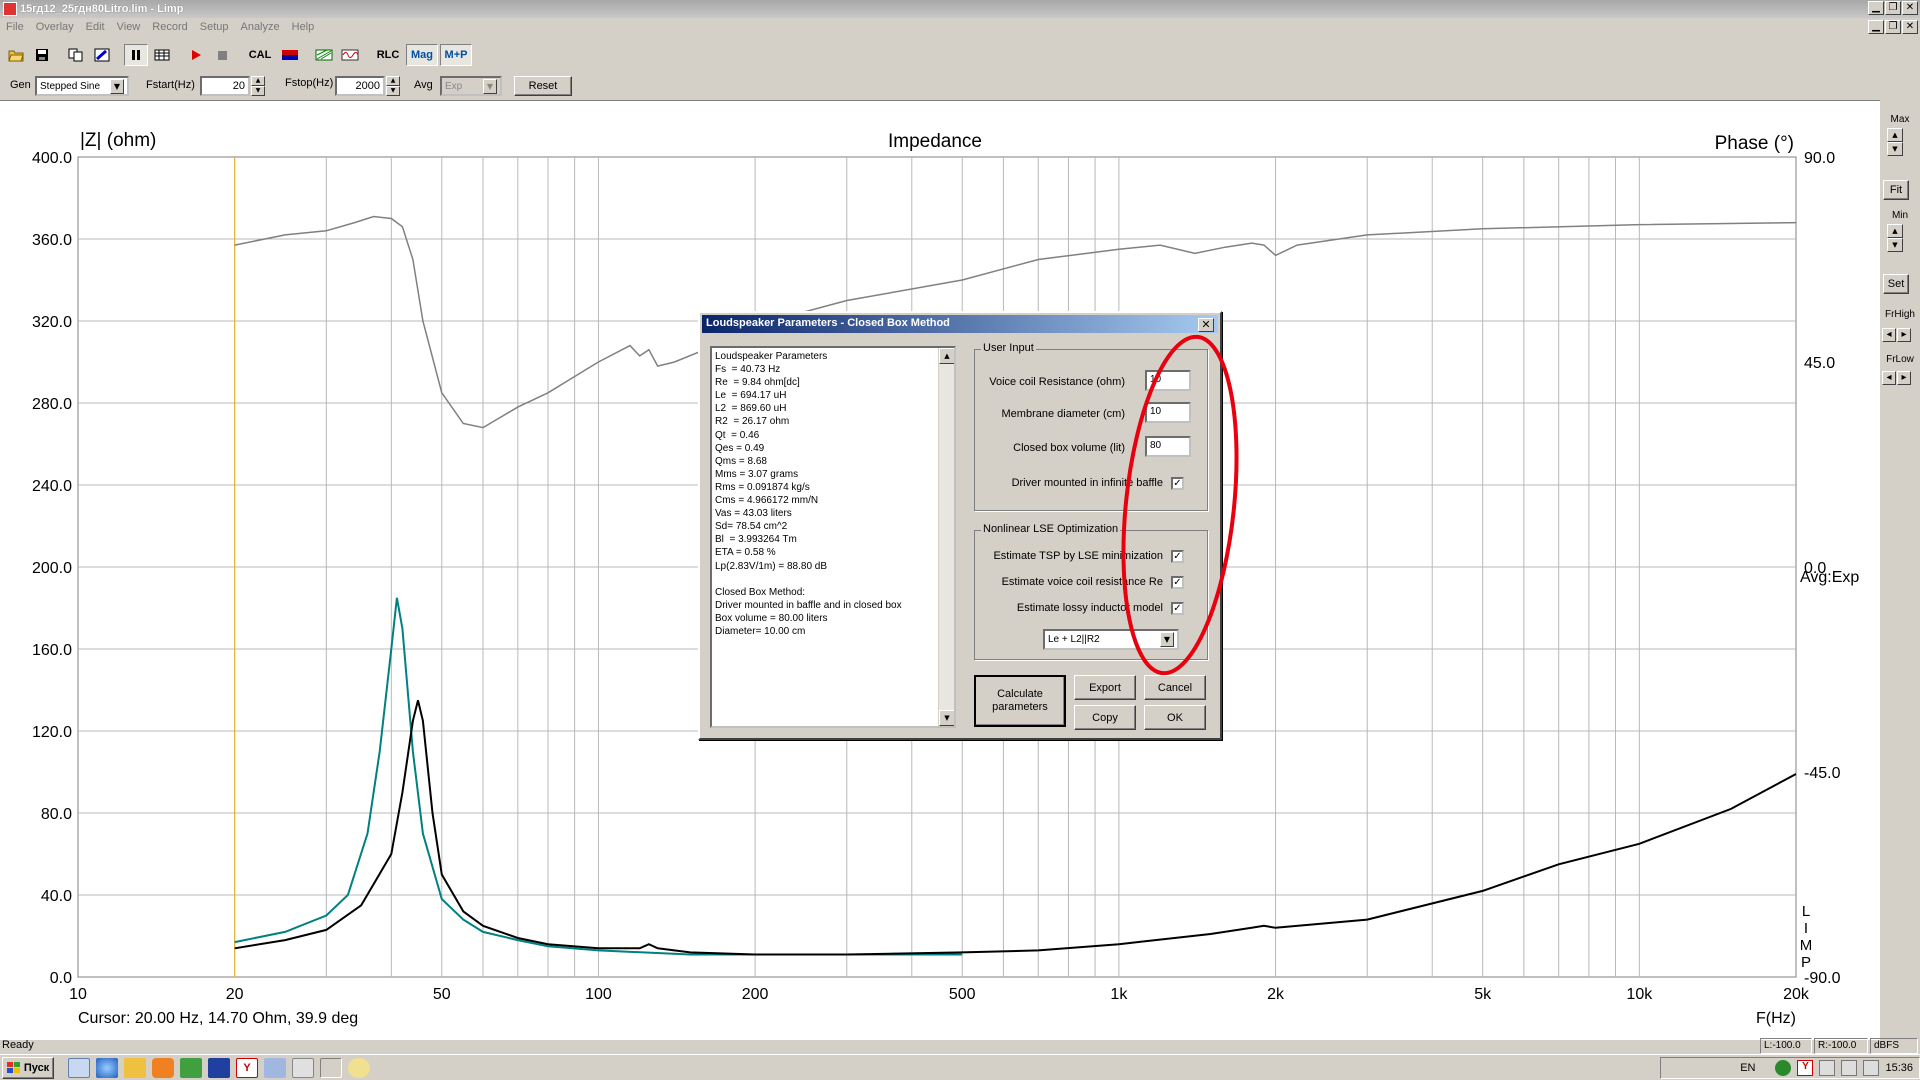 The height and width of the screenshot is (1080, 1920). Describe the element at coordinates (1786, 1046) in the screenshot. I see `status-left-level: L:-100.0` at that location.